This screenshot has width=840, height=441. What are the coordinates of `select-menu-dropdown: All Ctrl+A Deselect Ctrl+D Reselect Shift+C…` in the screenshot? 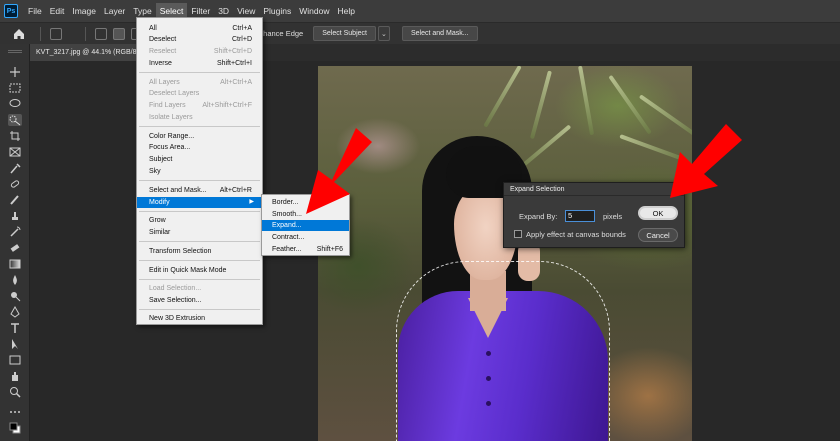 It's located at (199, 171).